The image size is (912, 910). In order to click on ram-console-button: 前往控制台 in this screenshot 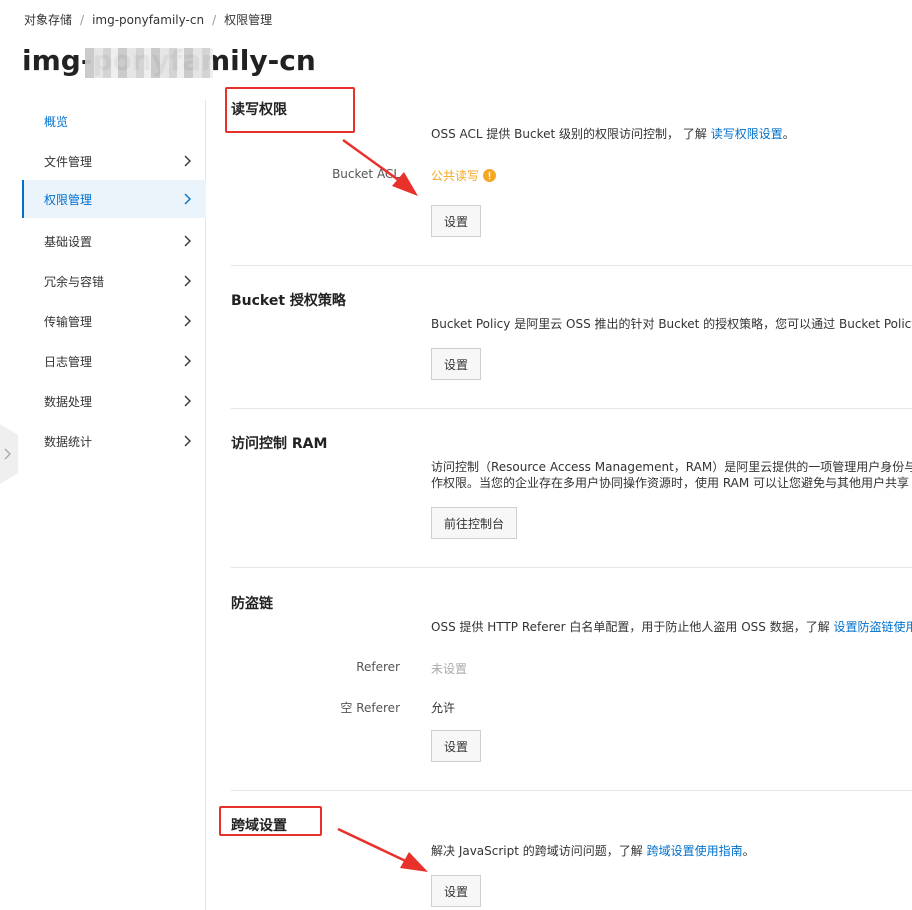, I will do `click(474, 523)`.